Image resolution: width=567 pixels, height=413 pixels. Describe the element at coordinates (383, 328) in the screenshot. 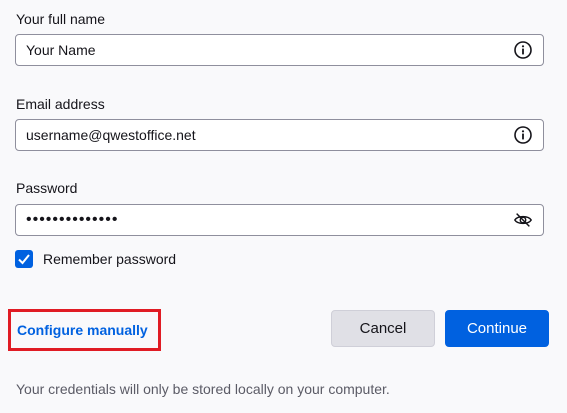

I see `cancel-button: Cancel` at that location.